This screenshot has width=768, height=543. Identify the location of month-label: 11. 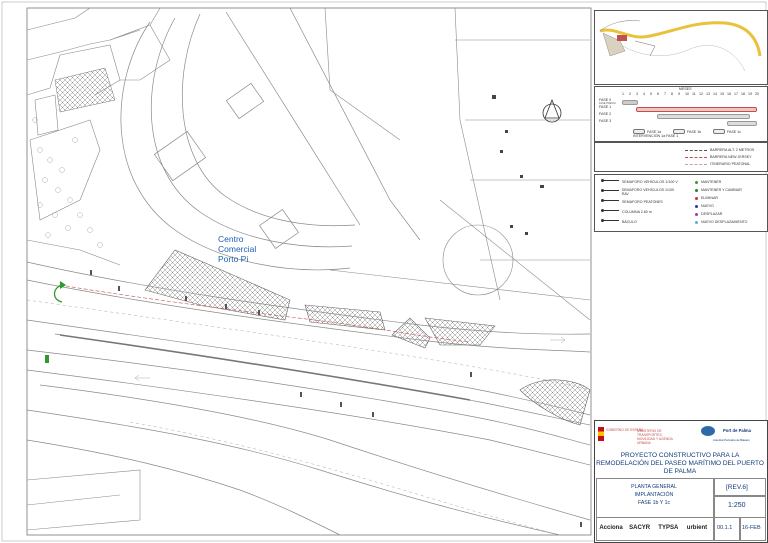
(694, 94).